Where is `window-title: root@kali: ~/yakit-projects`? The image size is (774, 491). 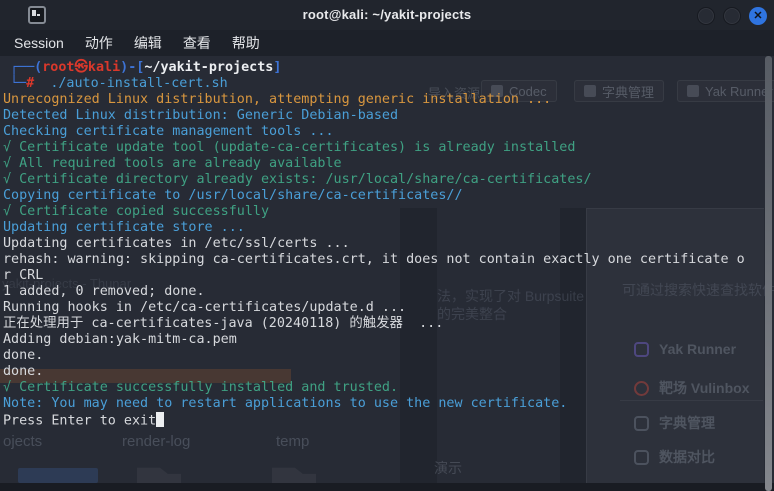
window-title: root@kali: ~/yakit-projects is located at coordinates (387, 14).